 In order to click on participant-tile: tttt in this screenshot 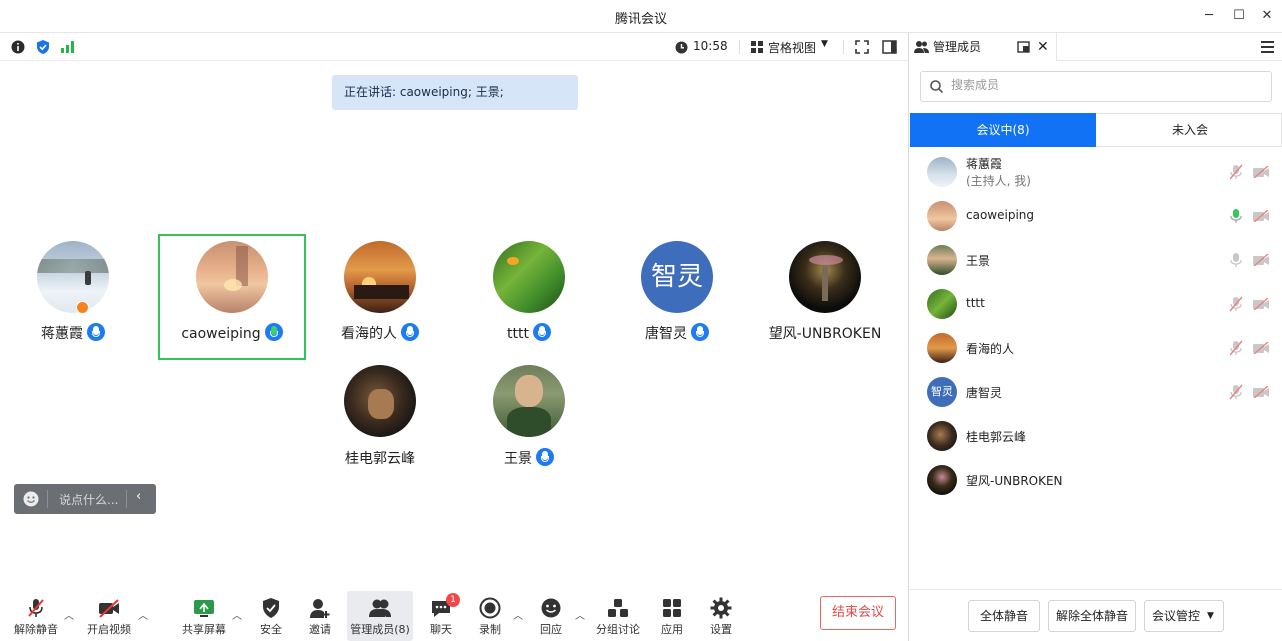, I will do `click(529, 296)`.